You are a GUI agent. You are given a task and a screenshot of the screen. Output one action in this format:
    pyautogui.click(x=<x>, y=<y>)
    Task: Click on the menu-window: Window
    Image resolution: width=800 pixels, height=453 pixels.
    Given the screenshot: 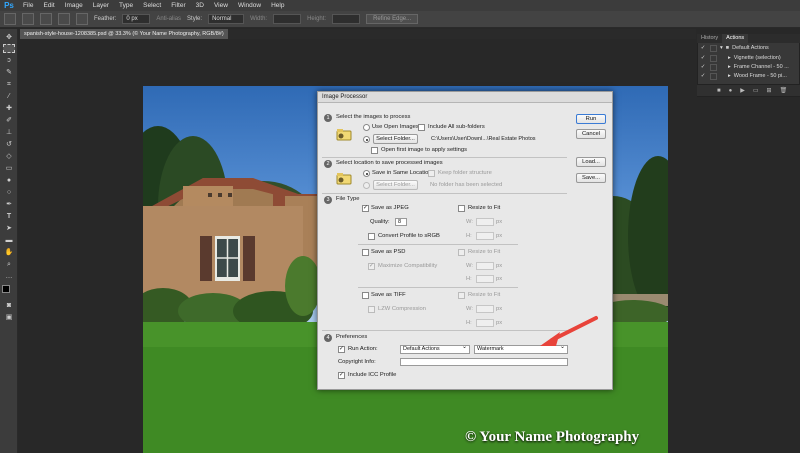 What is the action you would take?
    pyautogui.click(x=249, y=5)
    